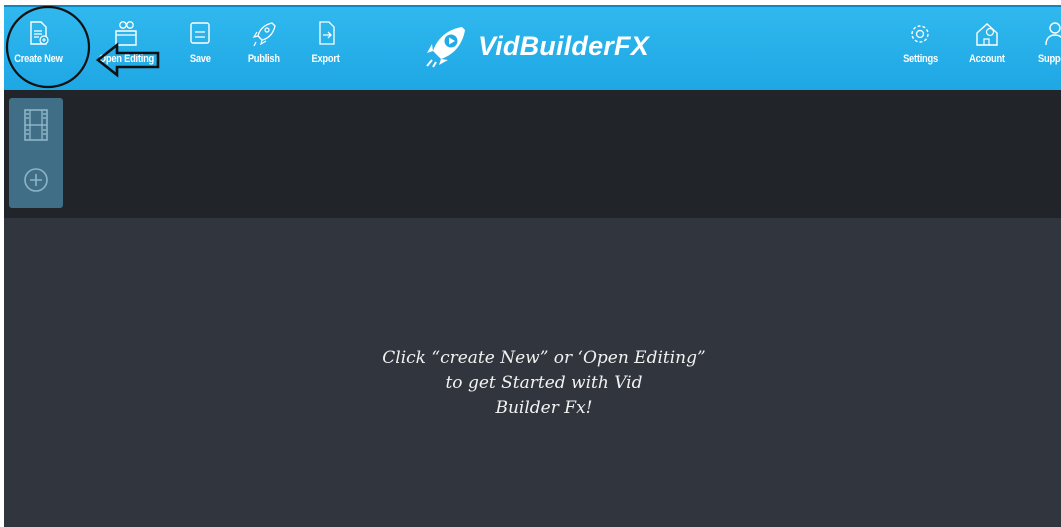 The image size is (1061, 527). Describe the element at coordinates (200, 33) in the screenshot. I see `save-icon` at that location.